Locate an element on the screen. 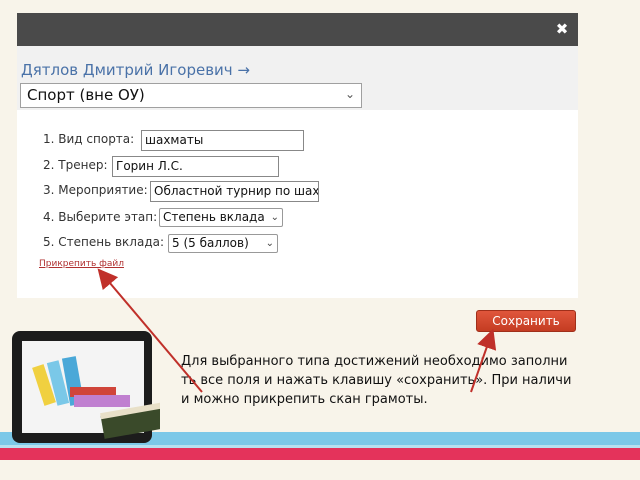 This screenshot has height=480, width=640. close-icon: ✖ is located at coordinates (562, 29).